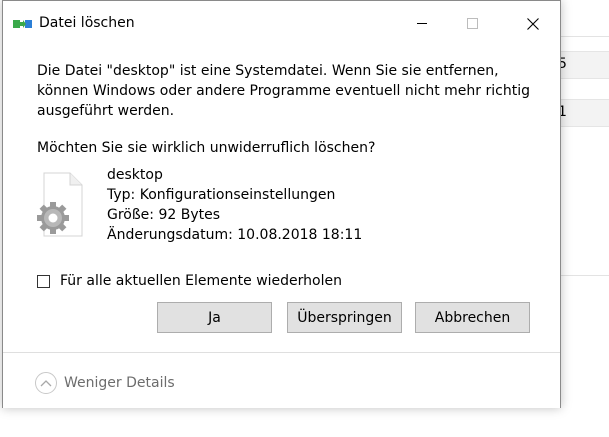  Describe the element at coordinates (61, 205) in the screenshot. I see `settings-file-icon` at that location.